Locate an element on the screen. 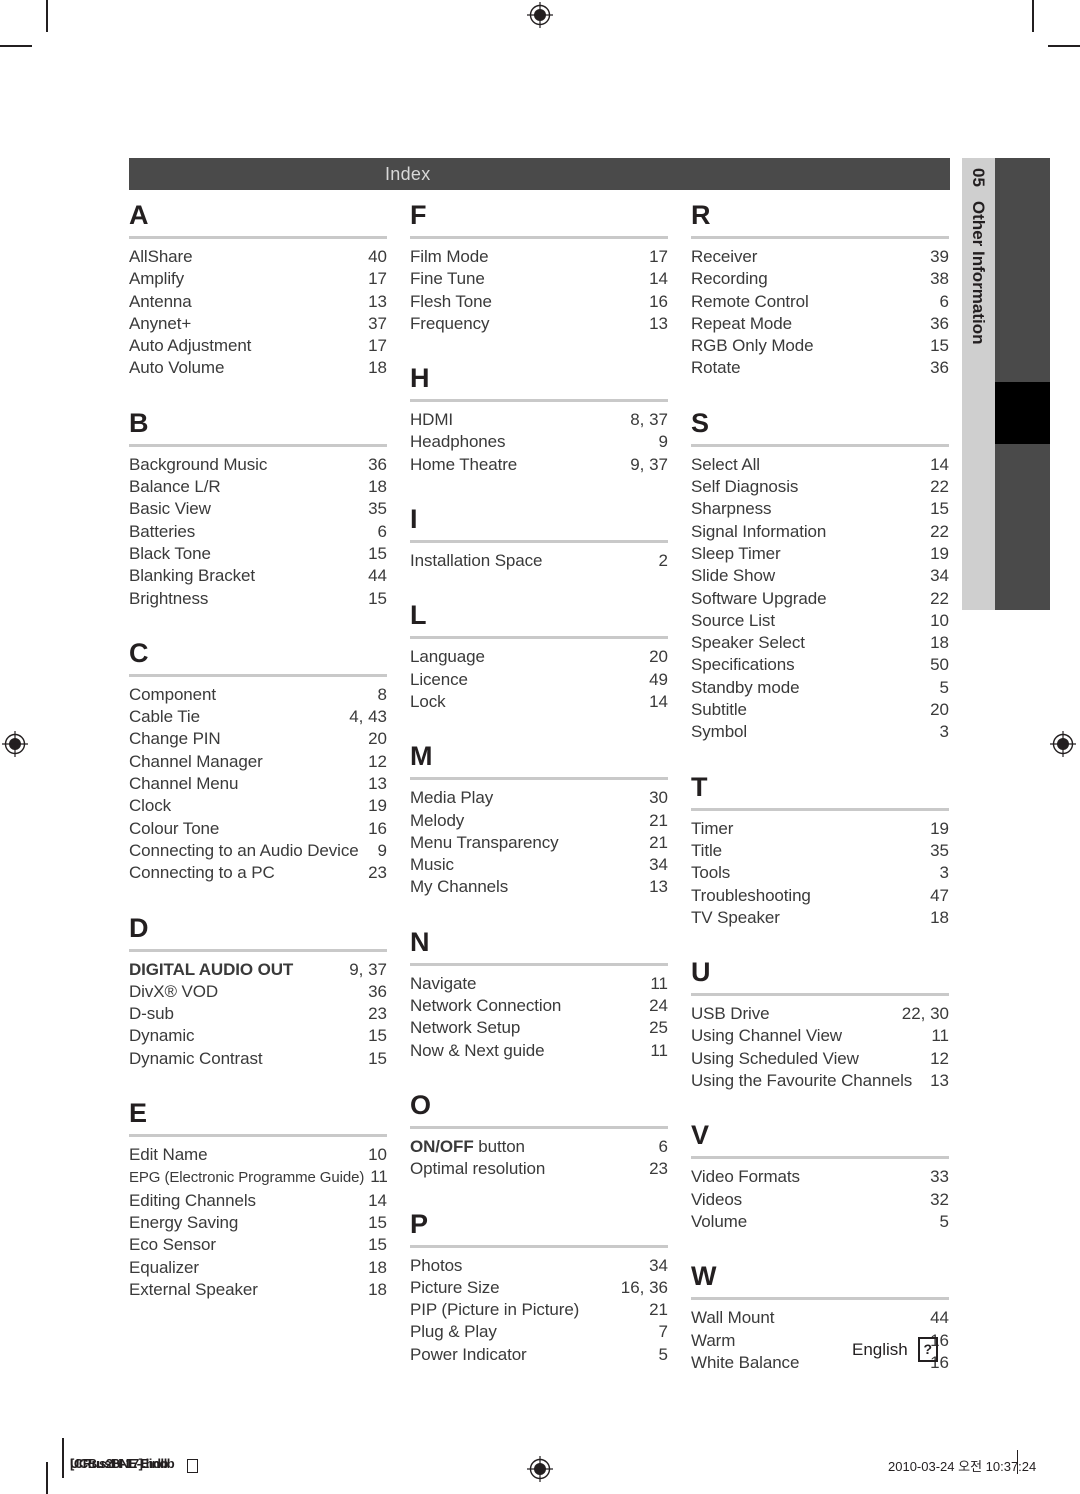 The height and width of the screenshot is (1494, 1080). index-entry: Wall Mount 44 is located at coordinates (820, 1318).